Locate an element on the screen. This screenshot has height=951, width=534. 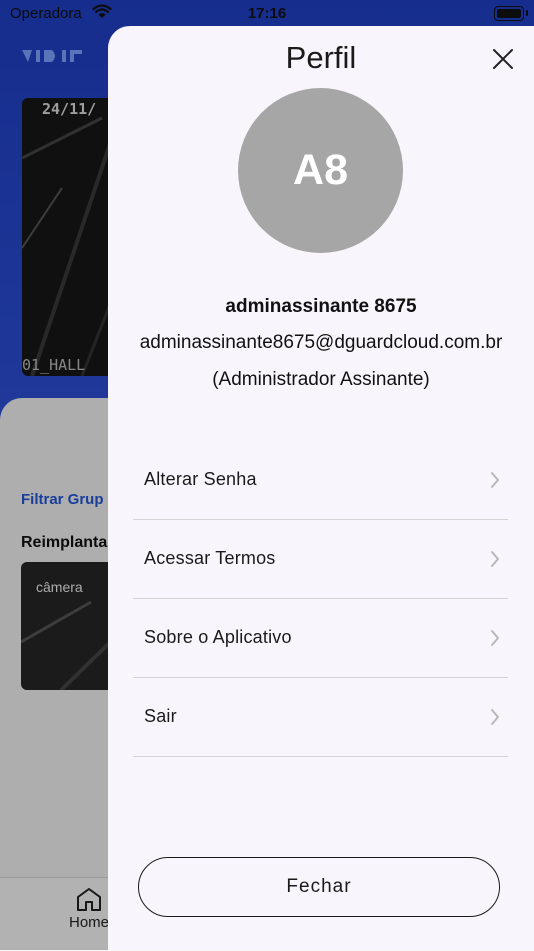
modal-title: Perfil is located at coordinates (321, 57).